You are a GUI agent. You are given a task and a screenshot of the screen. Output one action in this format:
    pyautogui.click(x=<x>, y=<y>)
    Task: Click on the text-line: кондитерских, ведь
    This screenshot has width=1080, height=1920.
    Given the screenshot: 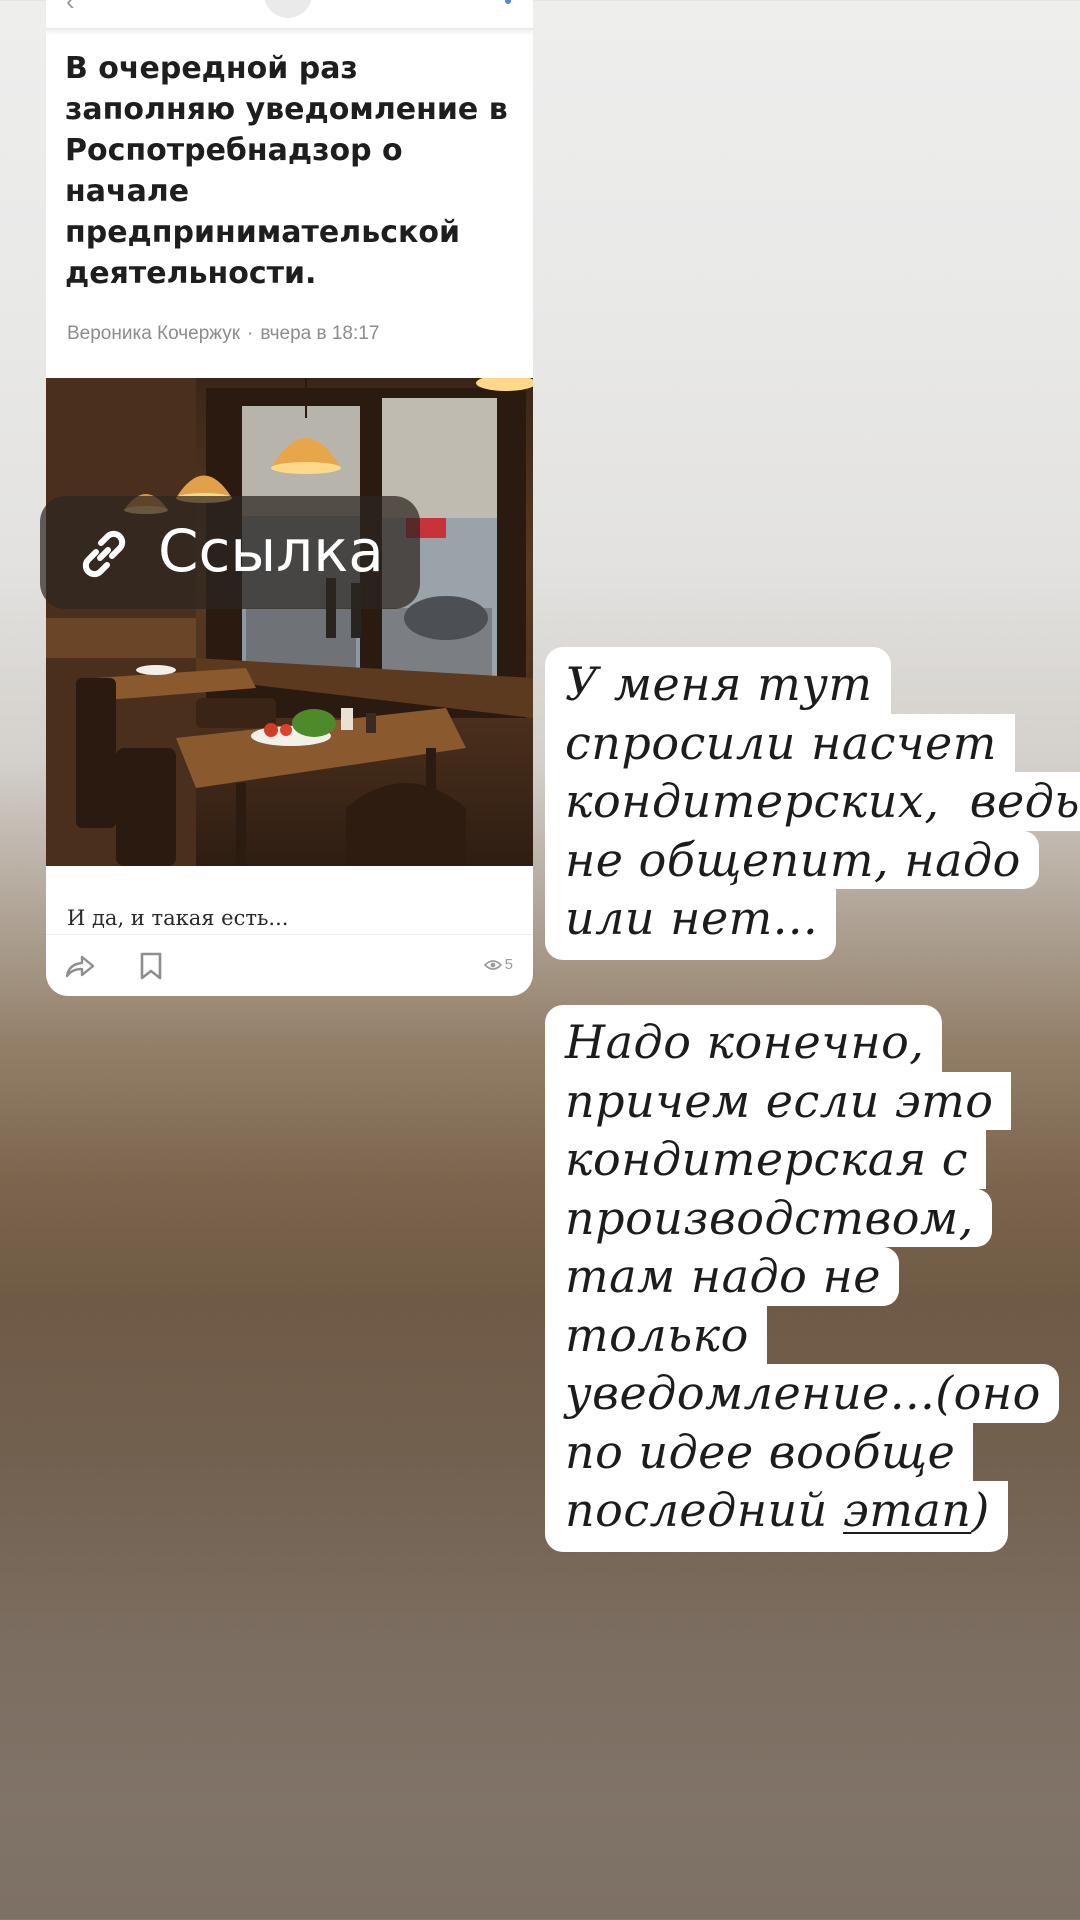 What is the action you would take?
    pyautogui.click(x=812, y=801)
    